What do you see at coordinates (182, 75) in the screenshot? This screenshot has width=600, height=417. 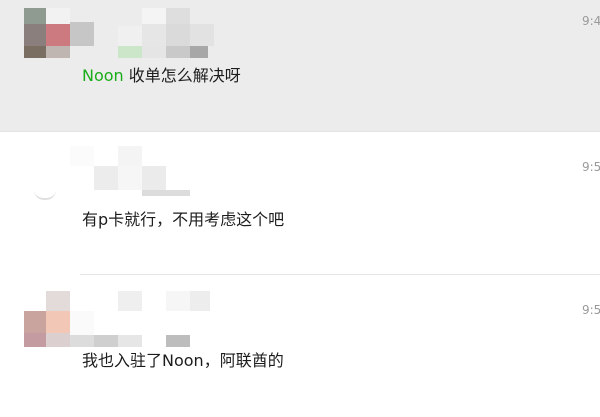 I see `message-body: 收单怎么解决呀` at bounding box center [182, 75].